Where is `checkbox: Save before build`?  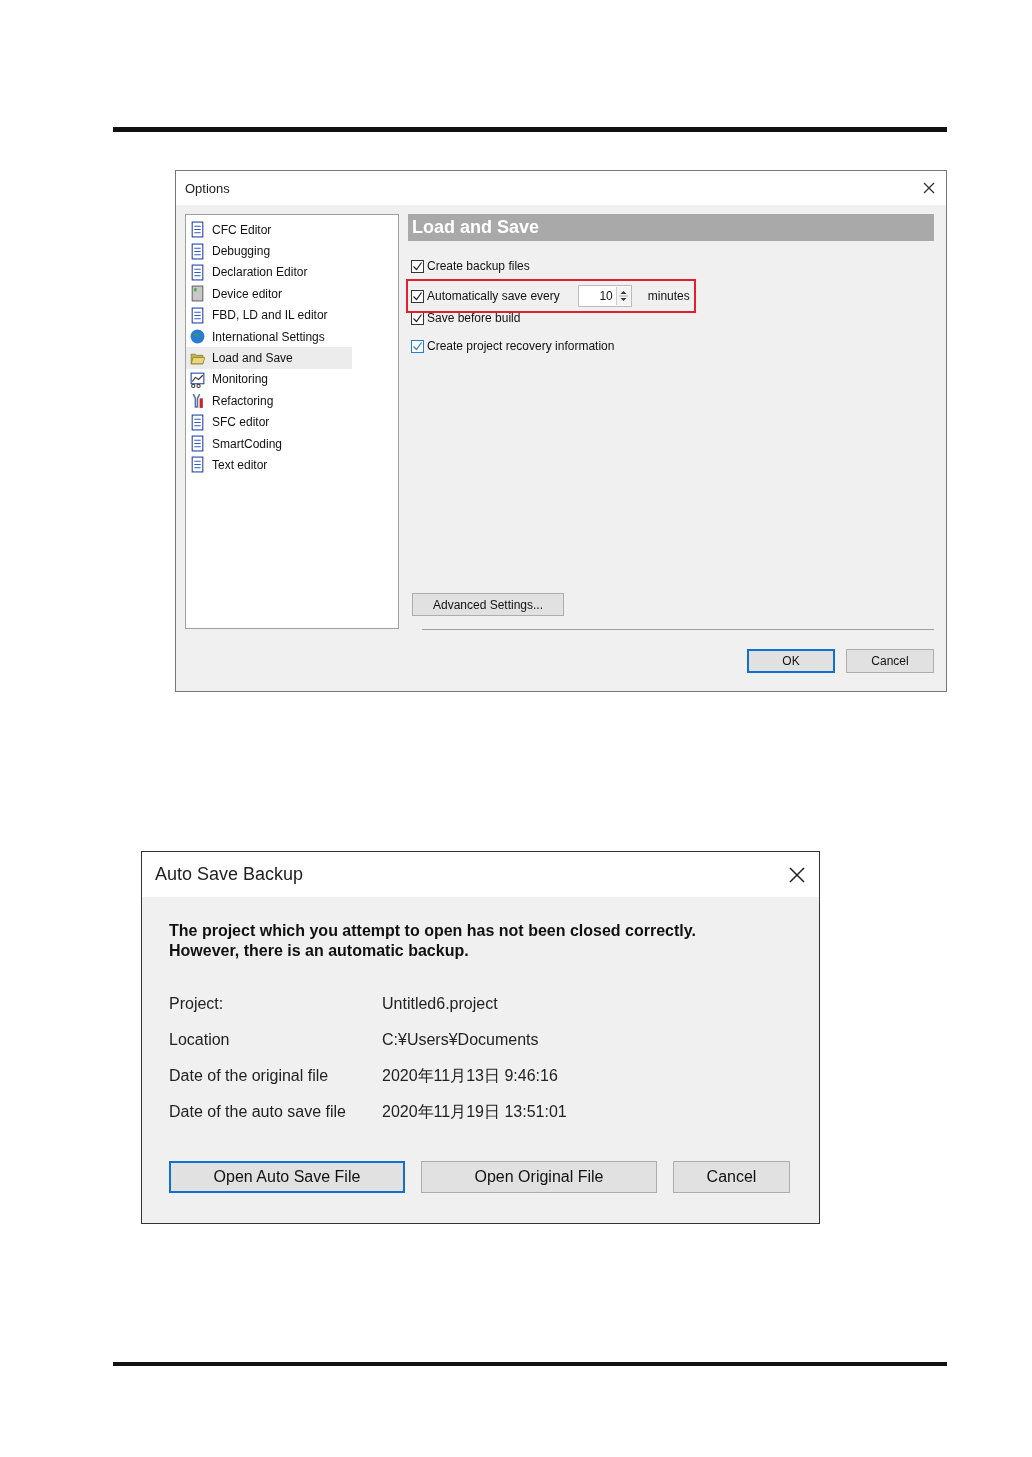
checkbox: Save before build is located at coordinates (466, 318).